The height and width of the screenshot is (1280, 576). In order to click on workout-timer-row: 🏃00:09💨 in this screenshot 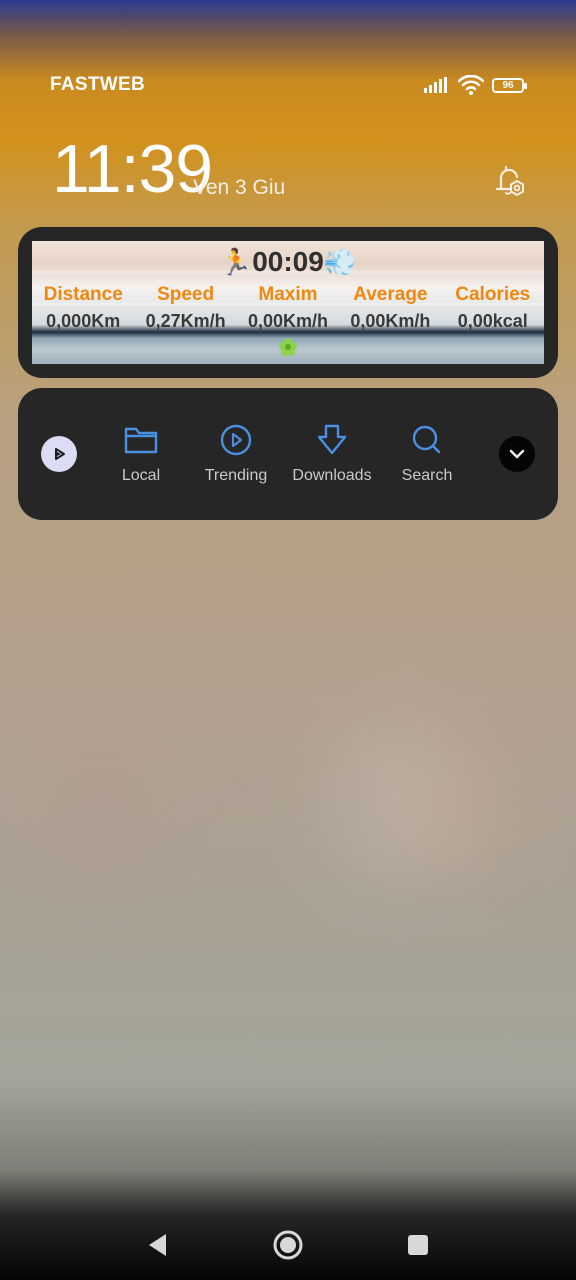, I will do `click(288, 262)`.